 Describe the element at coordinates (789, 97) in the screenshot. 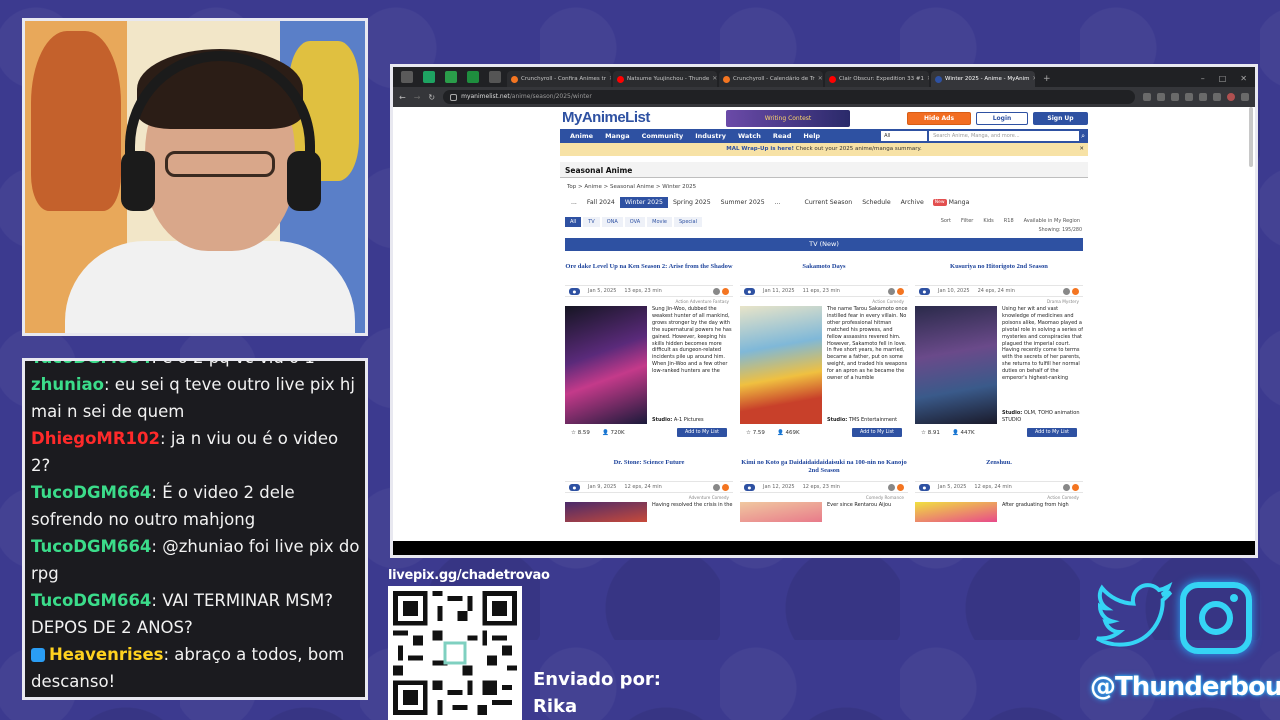

I see `address-bar: myanimelist.net/anime/season/2025/winter` at that location.